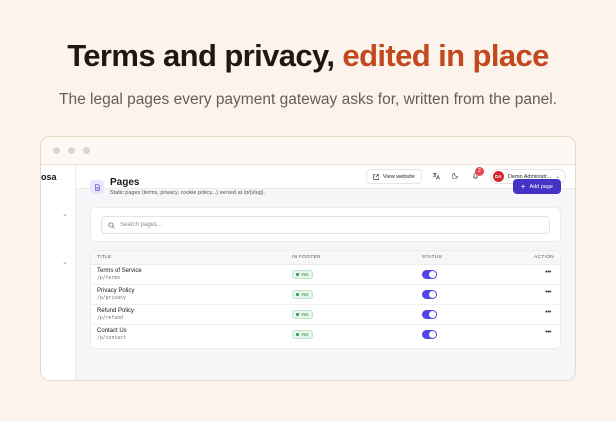  I want to click on page-row-title: Refund Policy, so click(115, 311).